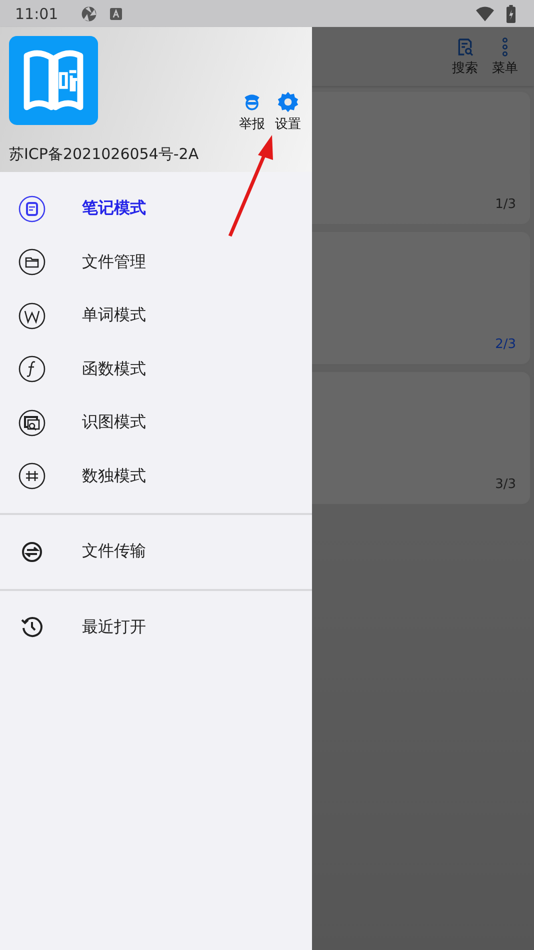  What do you see at coordinates (288, 102) in the screenshot?
I see `settings-icon` at bounding box center [288, 102].